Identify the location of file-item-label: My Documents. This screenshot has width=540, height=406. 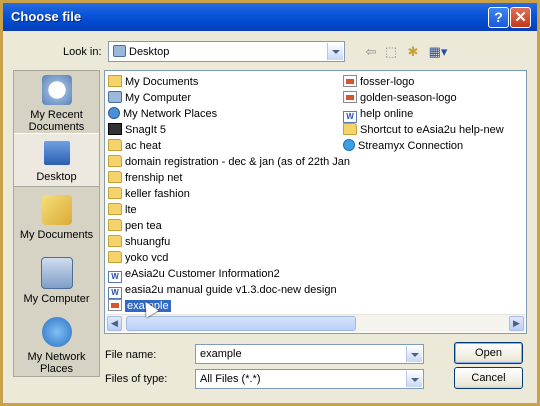
(162, 82).